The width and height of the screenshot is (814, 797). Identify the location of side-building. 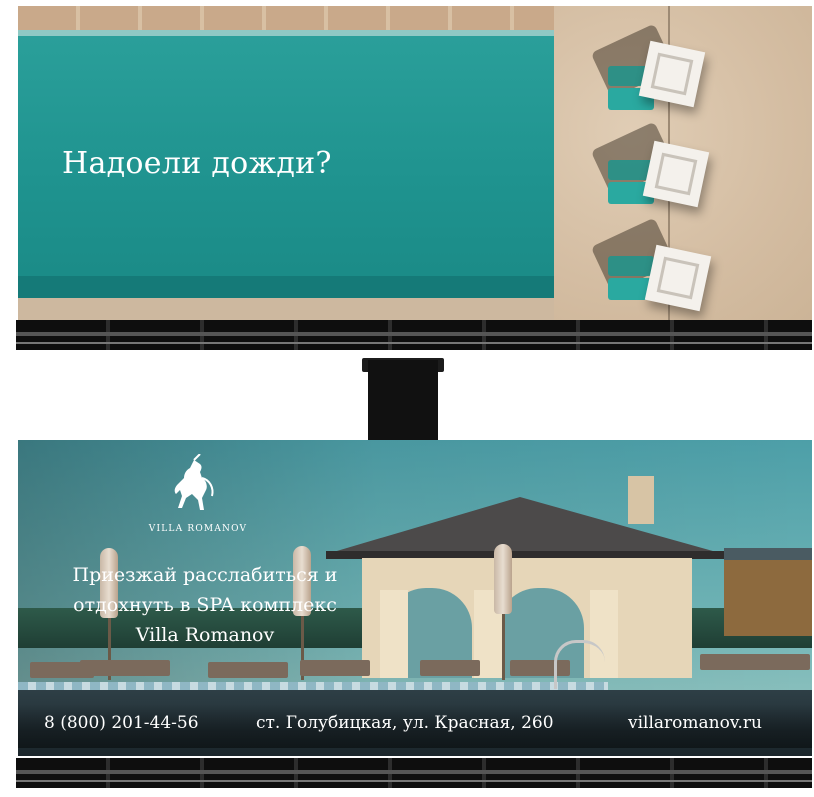
(768, 592).